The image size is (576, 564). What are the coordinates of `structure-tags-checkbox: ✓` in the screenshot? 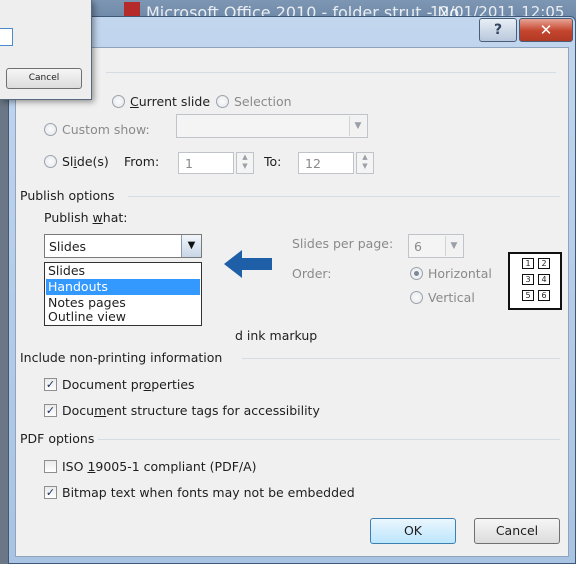 It's located at (50, 410).